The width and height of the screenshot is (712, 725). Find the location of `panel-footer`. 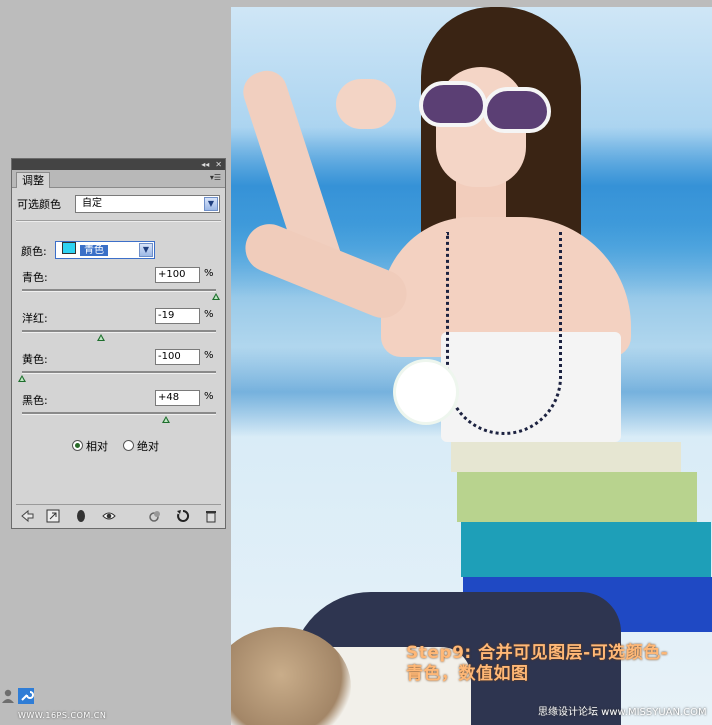

panel-footer is located at coordinates (118, 514).